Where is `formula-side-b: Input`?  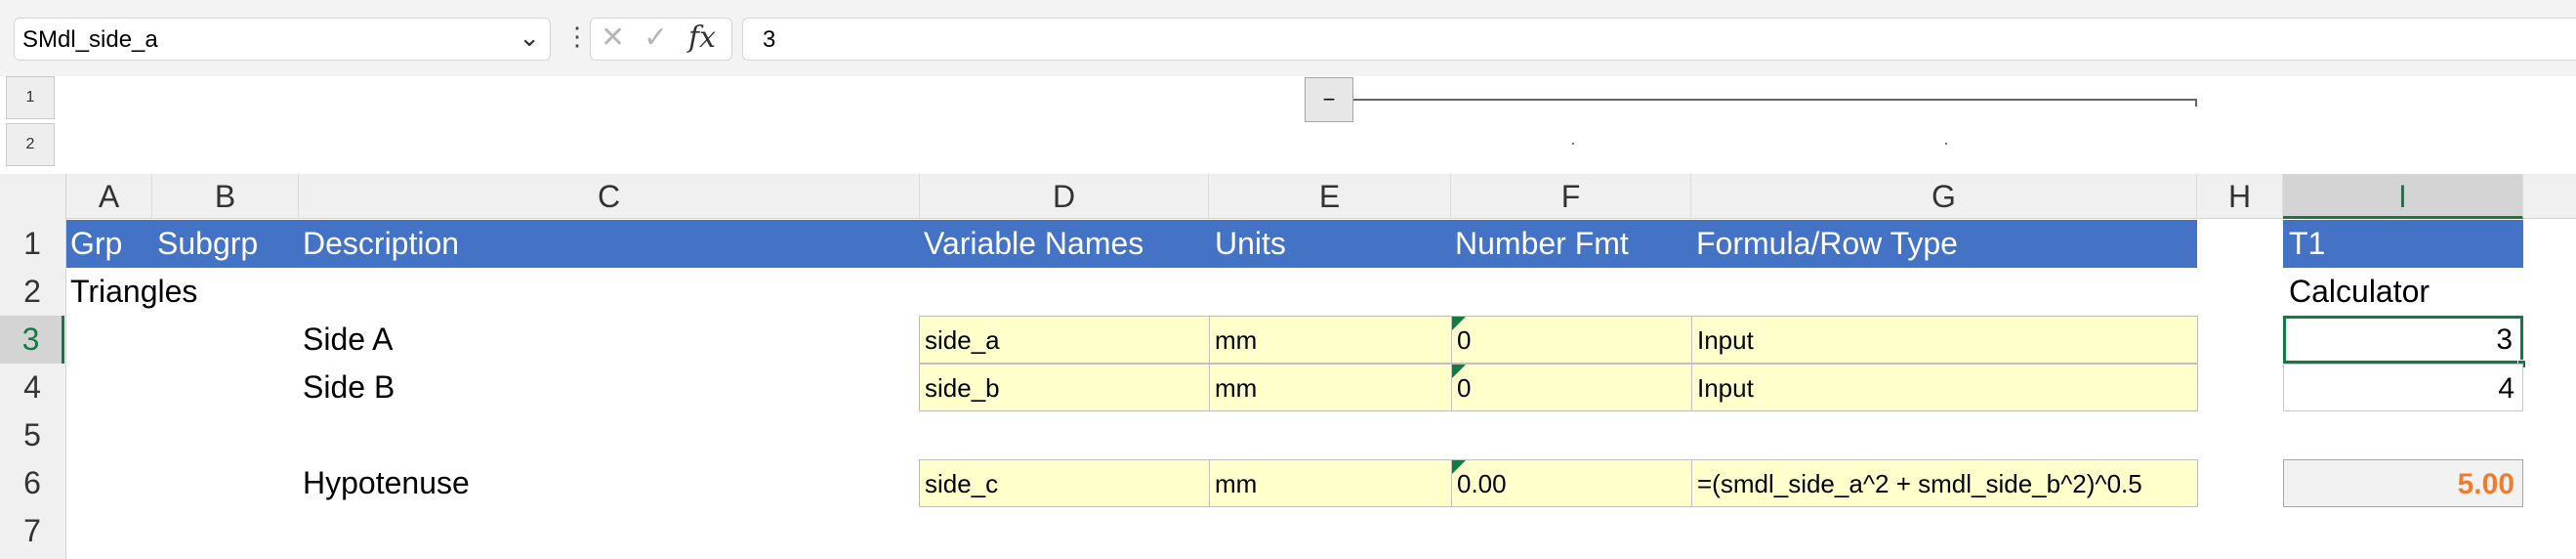 formula-side-b: Input is located at coordinates (1945, 387).